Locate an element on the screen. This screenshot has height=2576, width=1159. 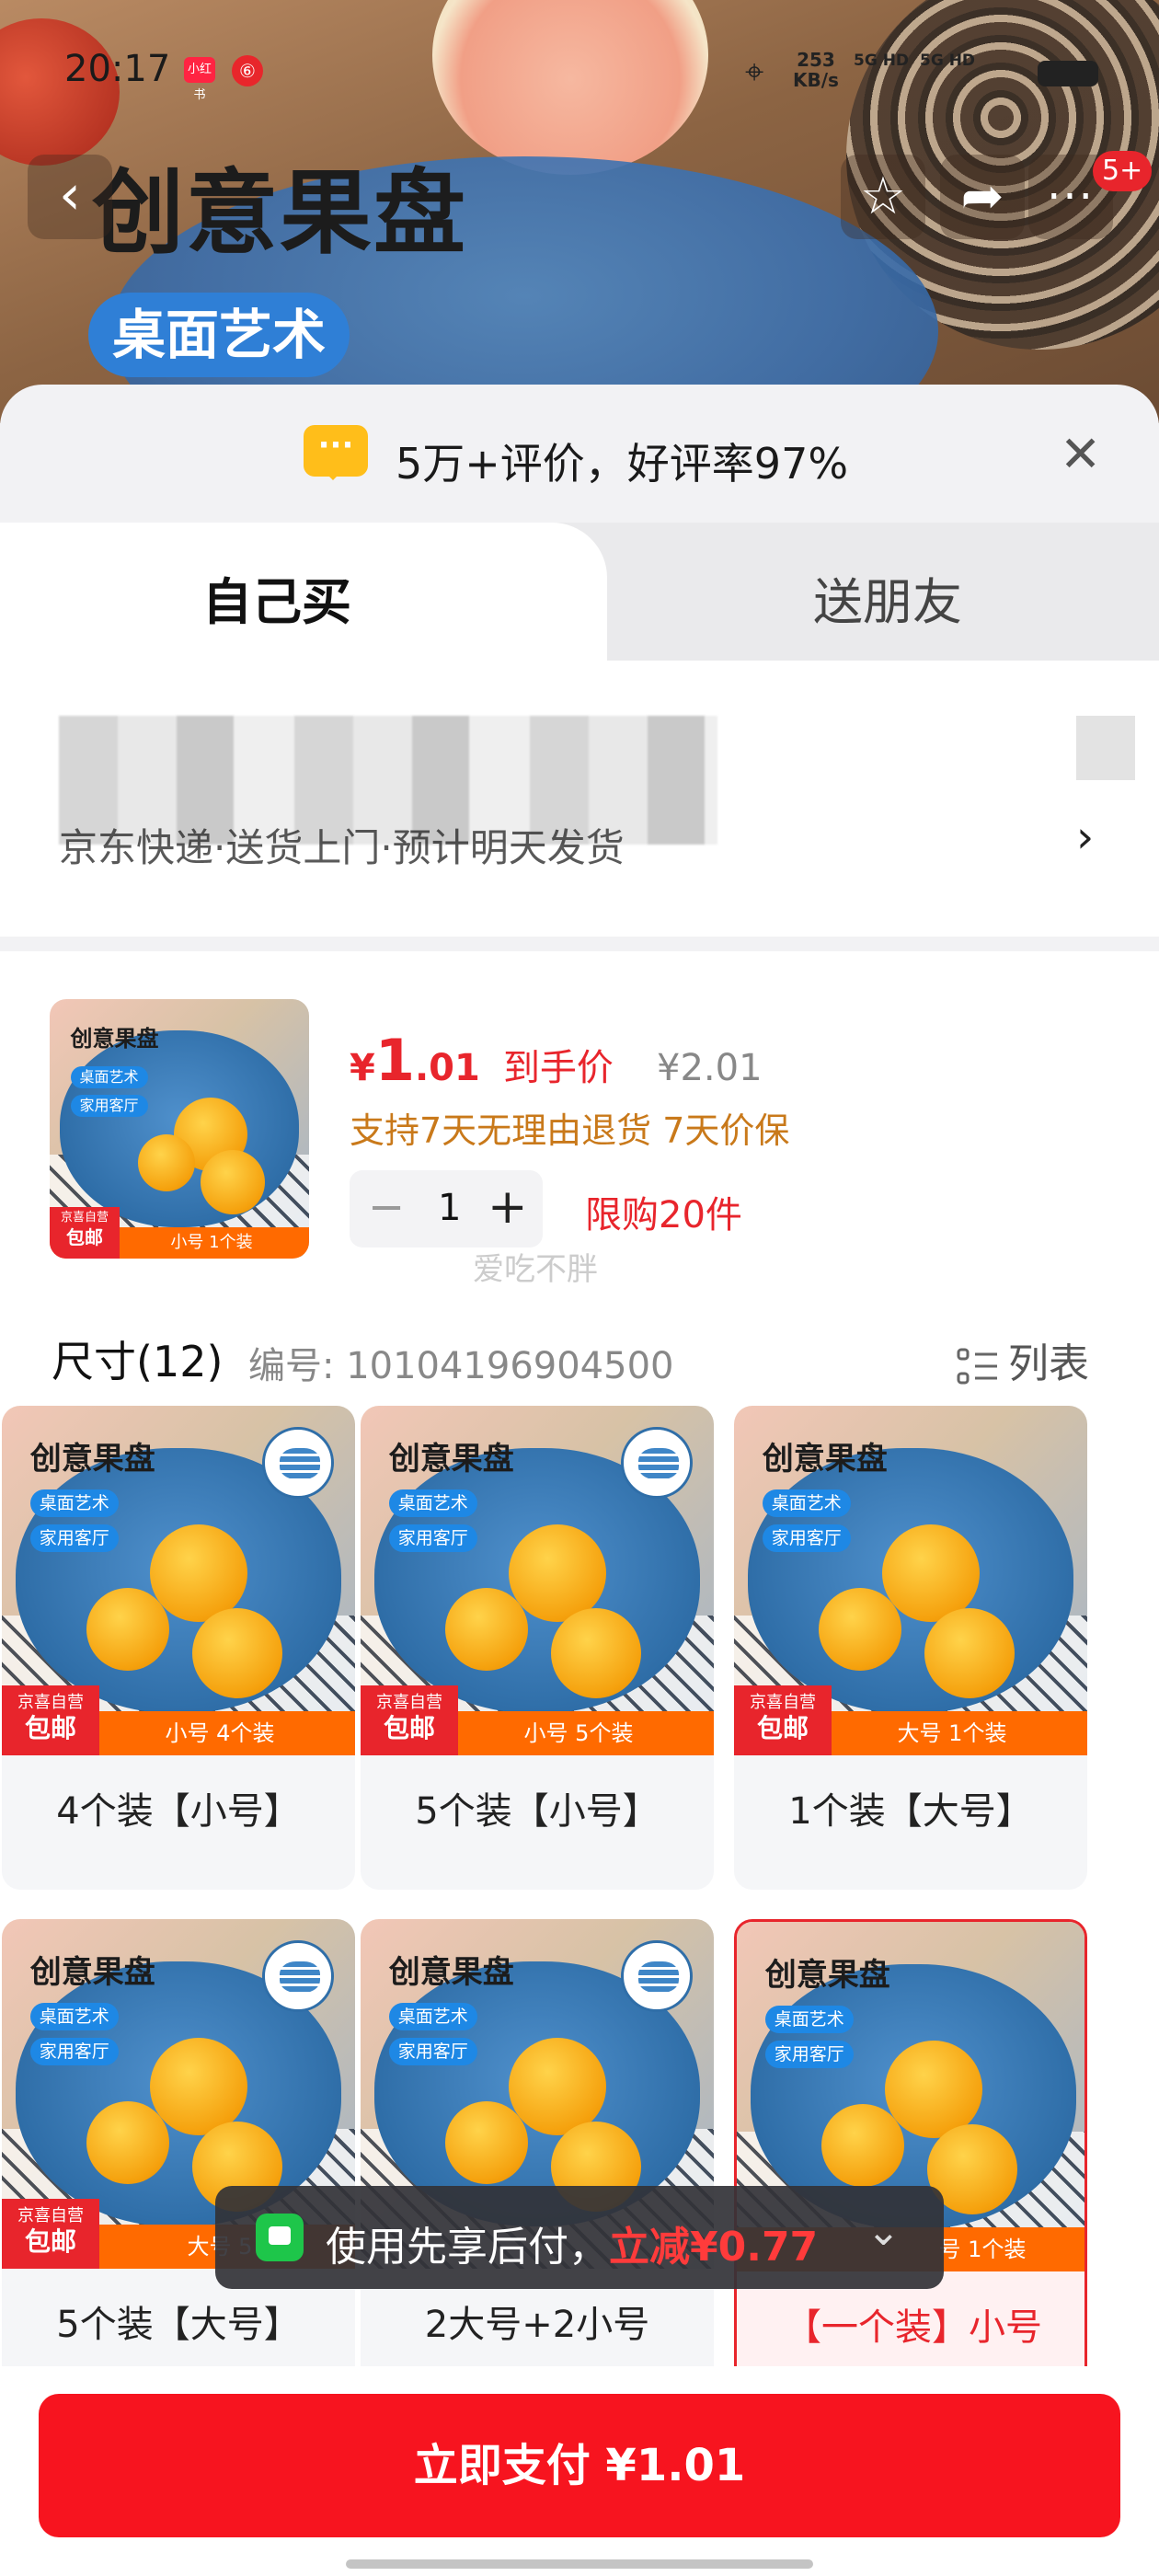
size-option-label: 5个装【小号】 is located at coordinates (537, 1811).